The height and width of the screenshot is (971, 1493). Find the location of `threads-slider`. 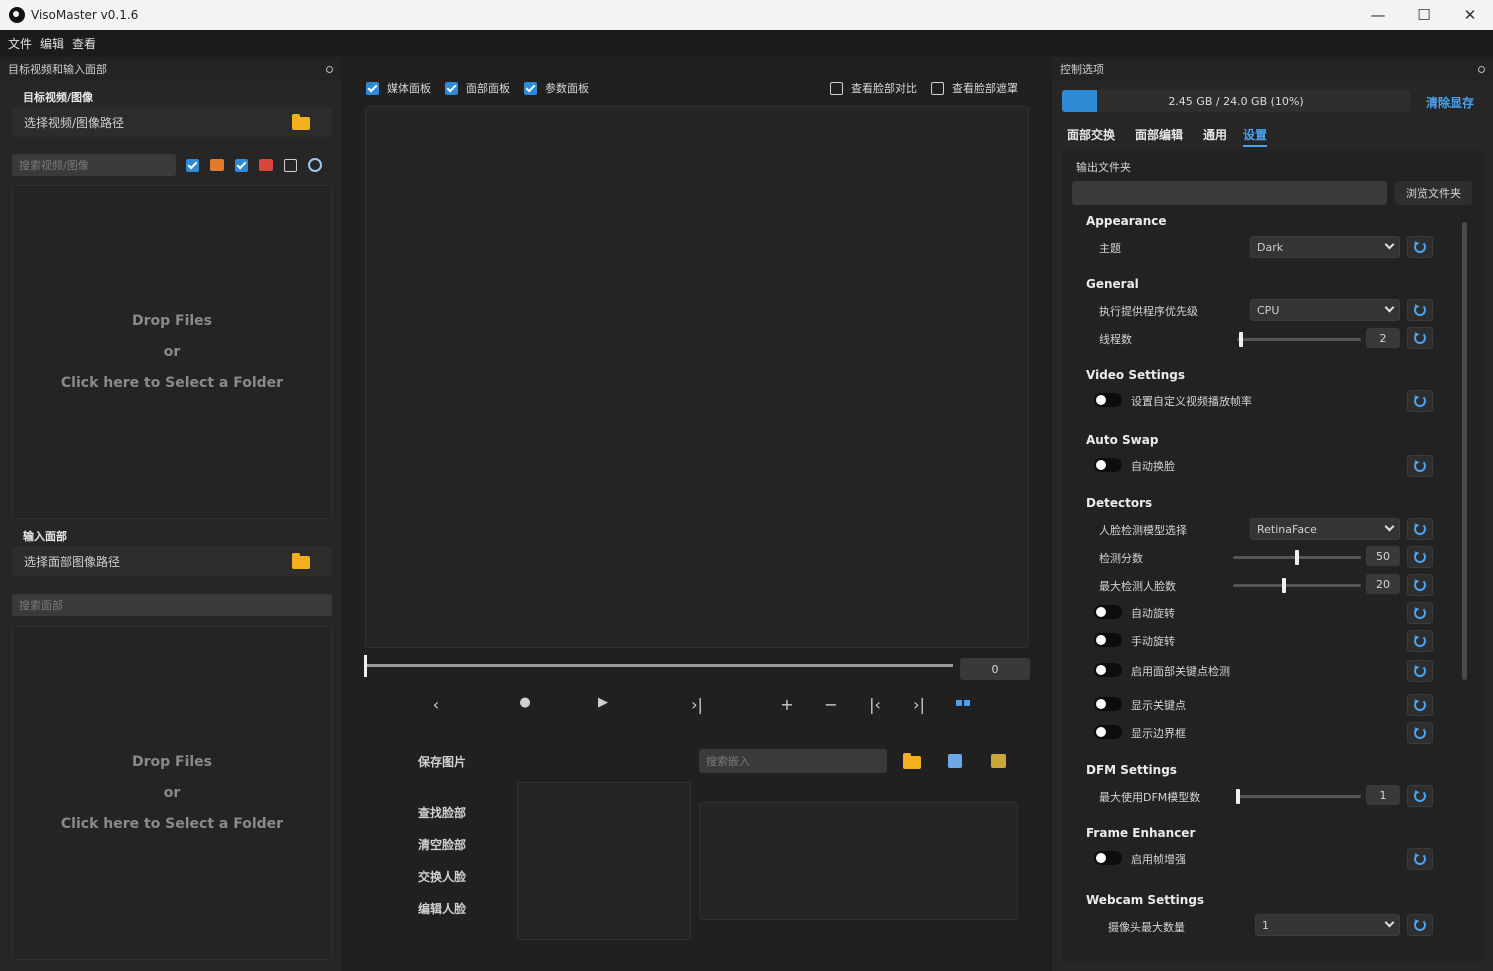

threads-slider is located at coordinates (1299, 339).